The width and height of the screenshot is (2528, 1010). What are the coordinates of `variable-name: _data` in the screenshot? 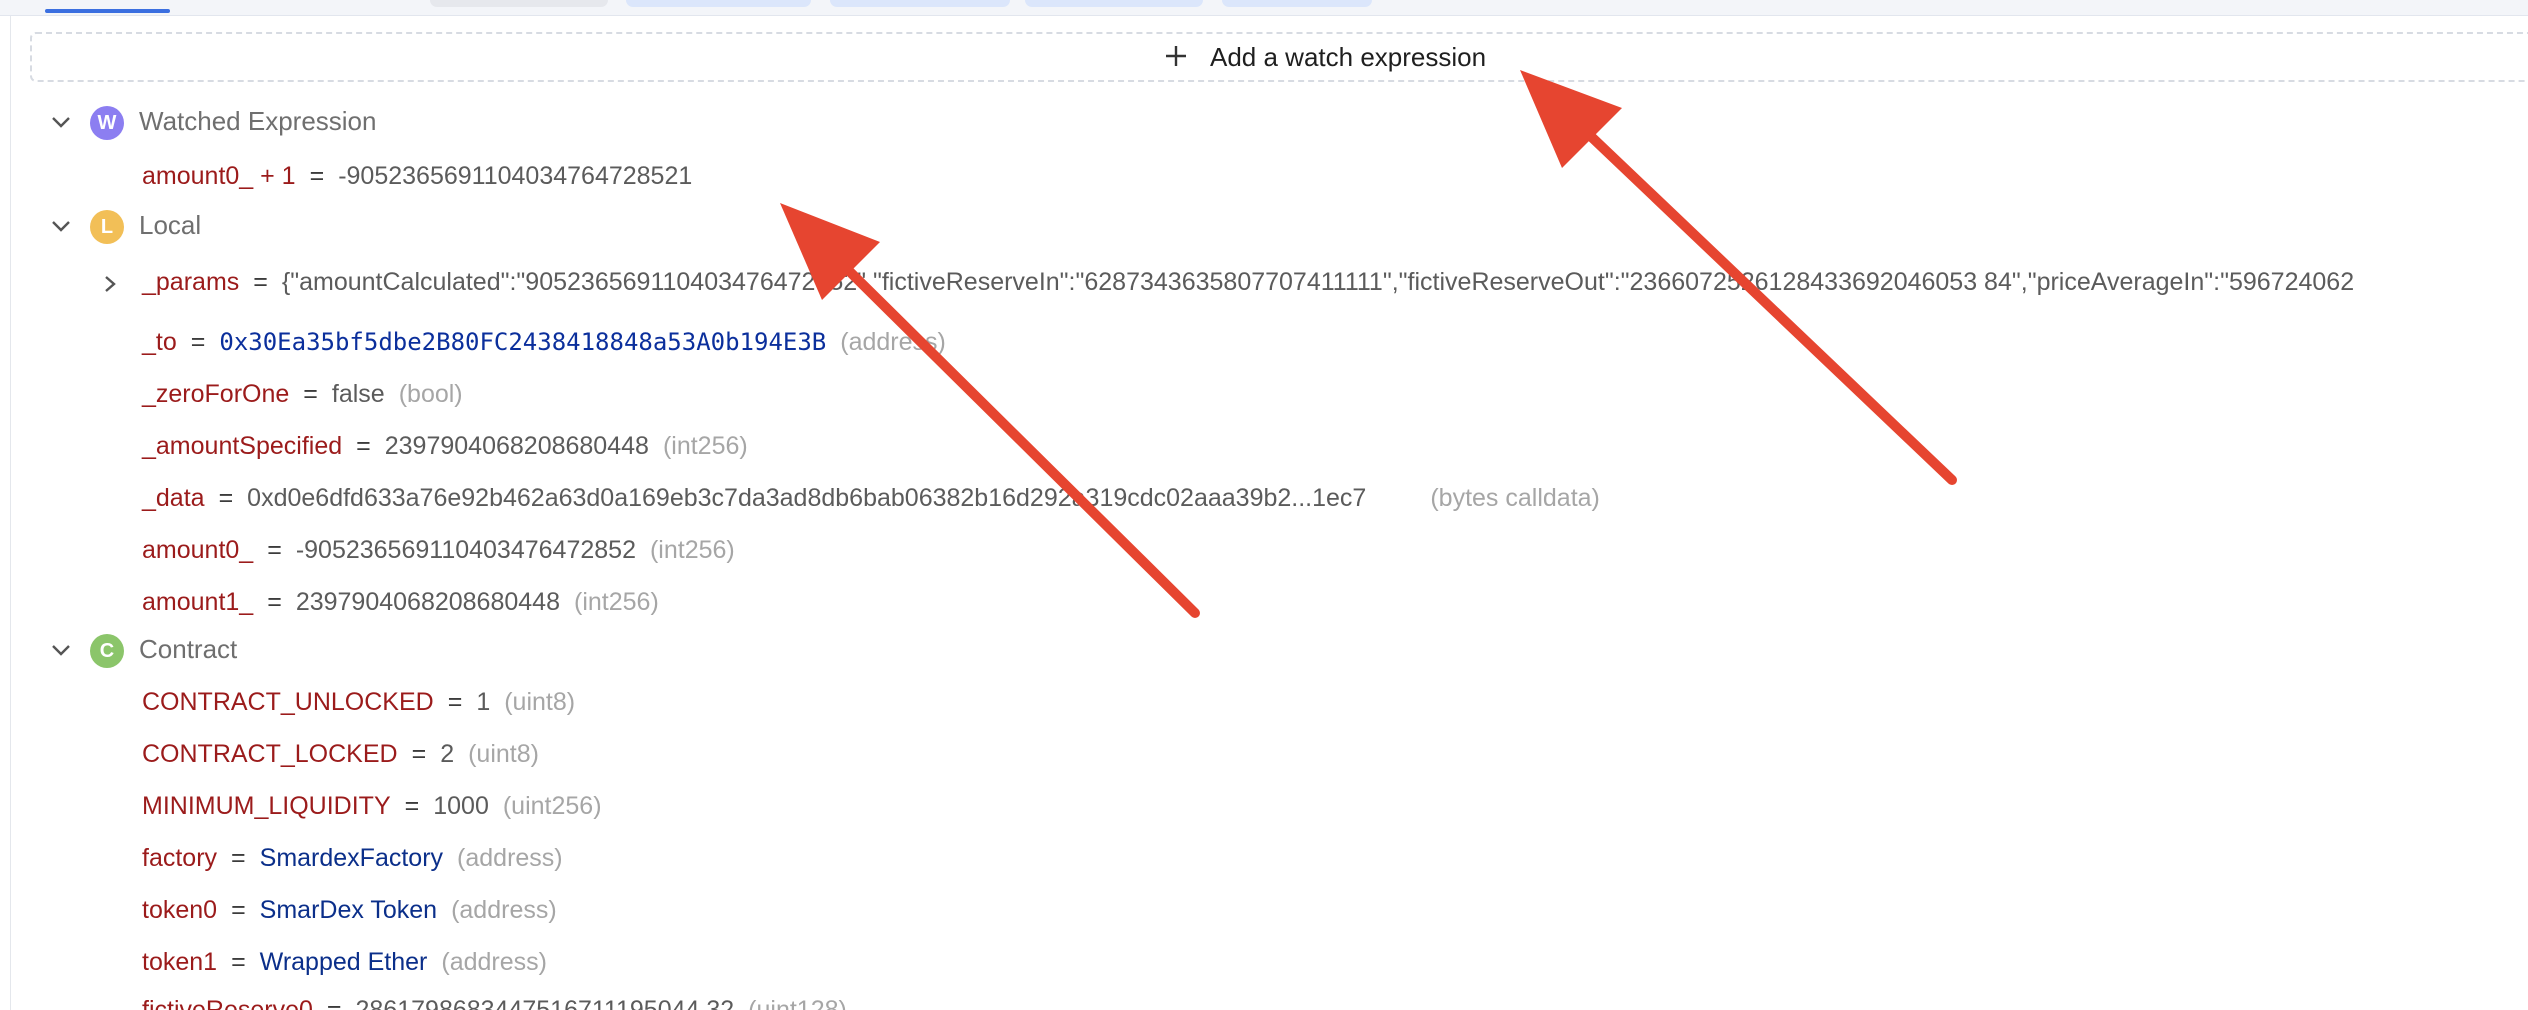 It's located at (173, 498).